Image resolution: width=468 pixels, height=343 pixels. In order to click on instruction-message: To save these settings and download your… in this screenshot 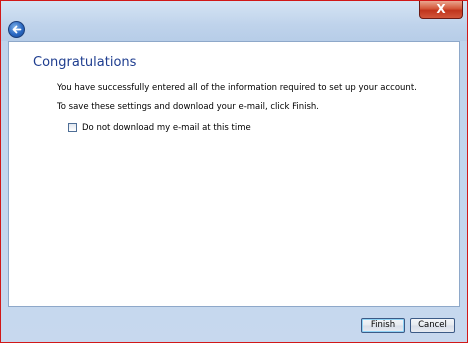, I will do `click(188, 107)`.